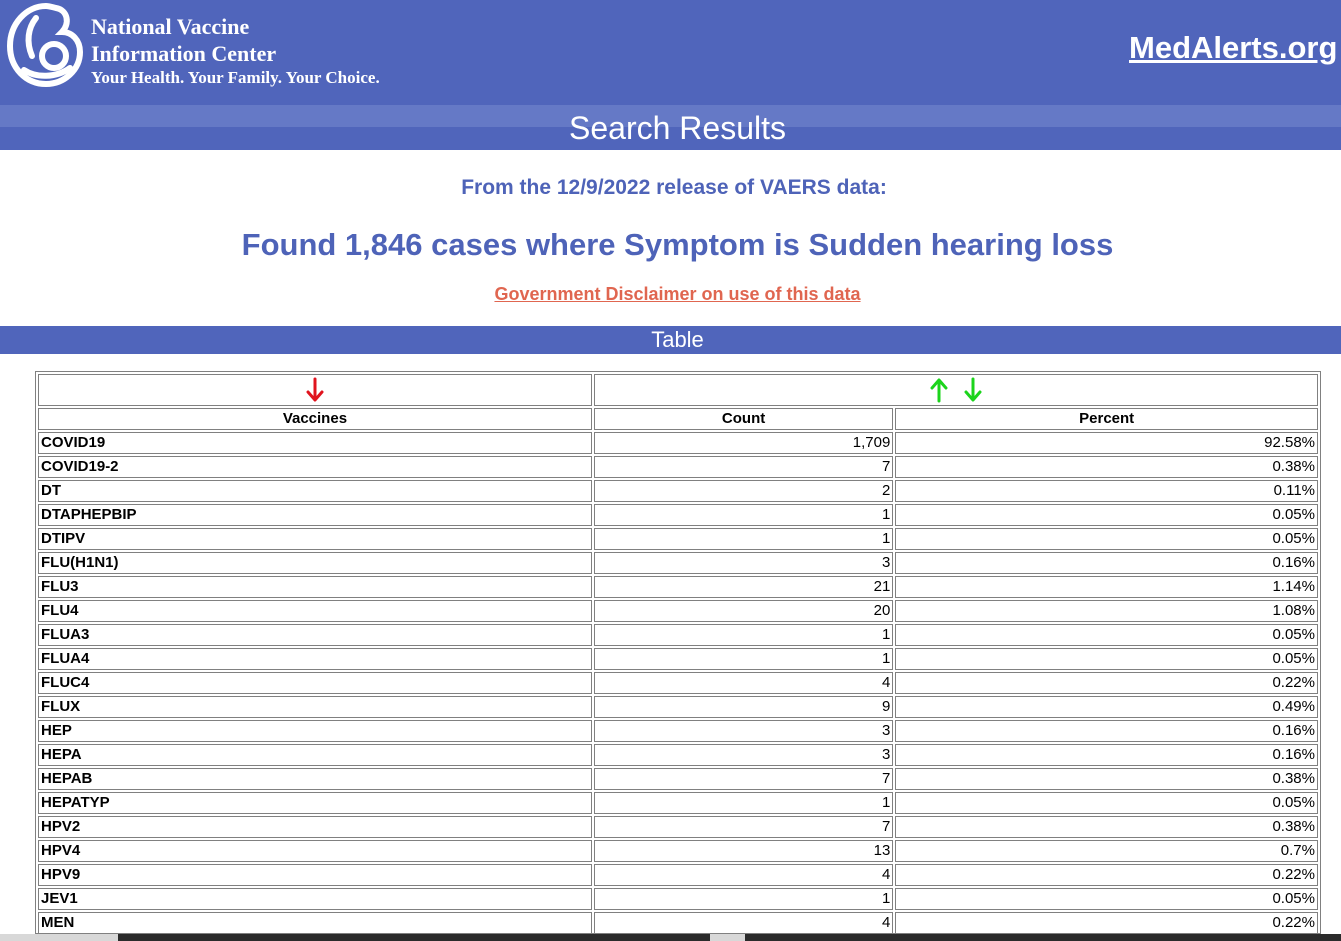 The image size is (1341, 941). I want to click on table-row: DT 2 0.11%, so click(678, 491).